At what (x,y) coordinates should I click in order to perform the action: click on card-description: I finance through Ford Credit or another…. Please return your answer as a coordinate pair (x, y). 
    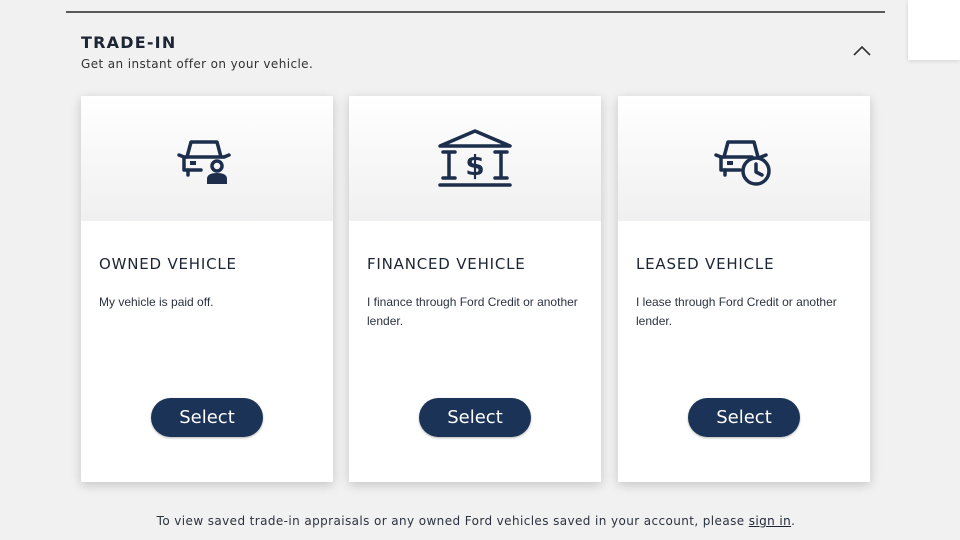
    Looking at the image, I should click on (472, 311).